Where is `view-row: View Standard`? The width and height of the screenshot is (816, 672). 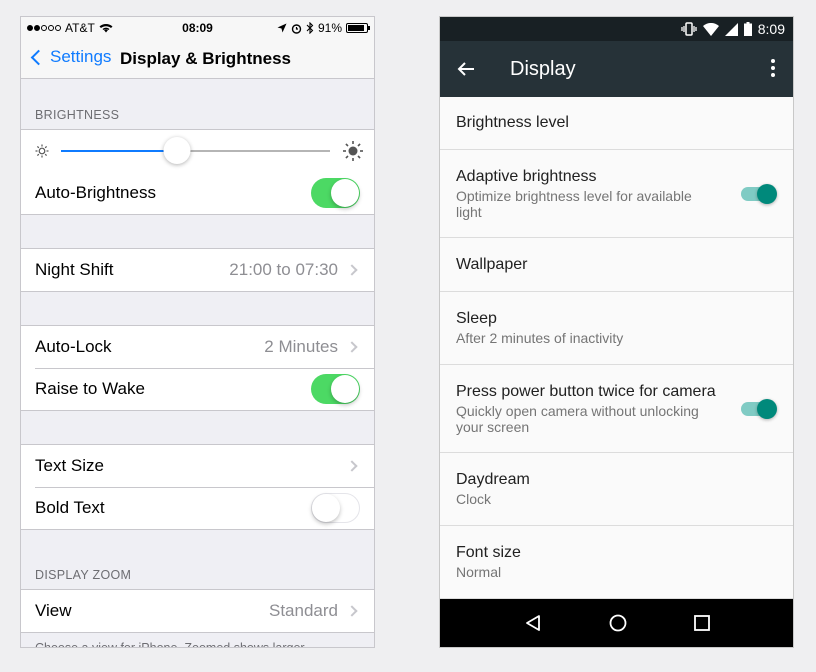 view-row: View Standard is located at coordinates (197, 611).